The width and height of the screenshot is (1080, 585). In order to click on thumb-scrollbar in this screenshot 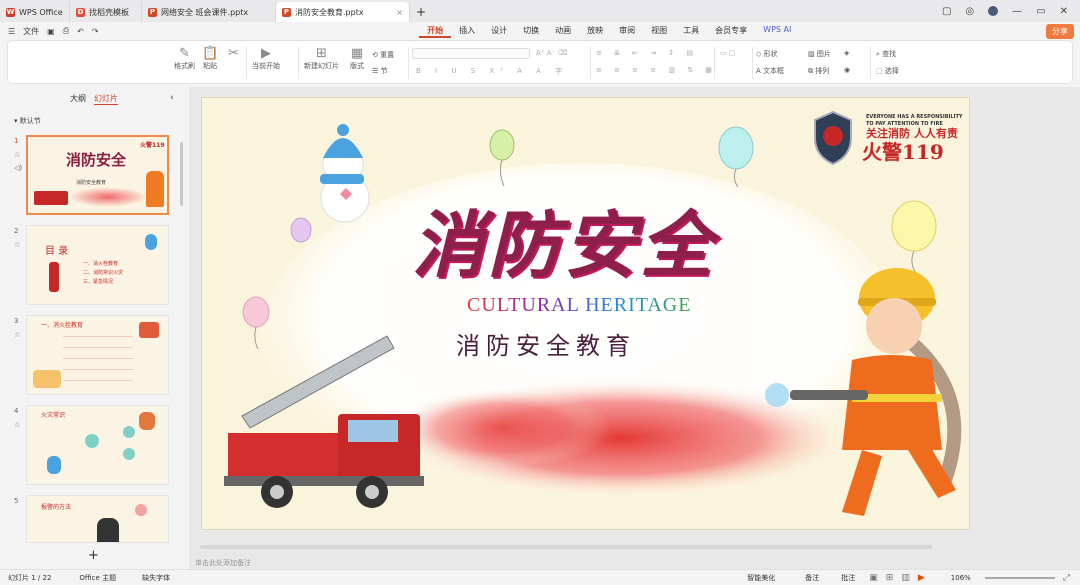, I will do `click(181, 174)`.